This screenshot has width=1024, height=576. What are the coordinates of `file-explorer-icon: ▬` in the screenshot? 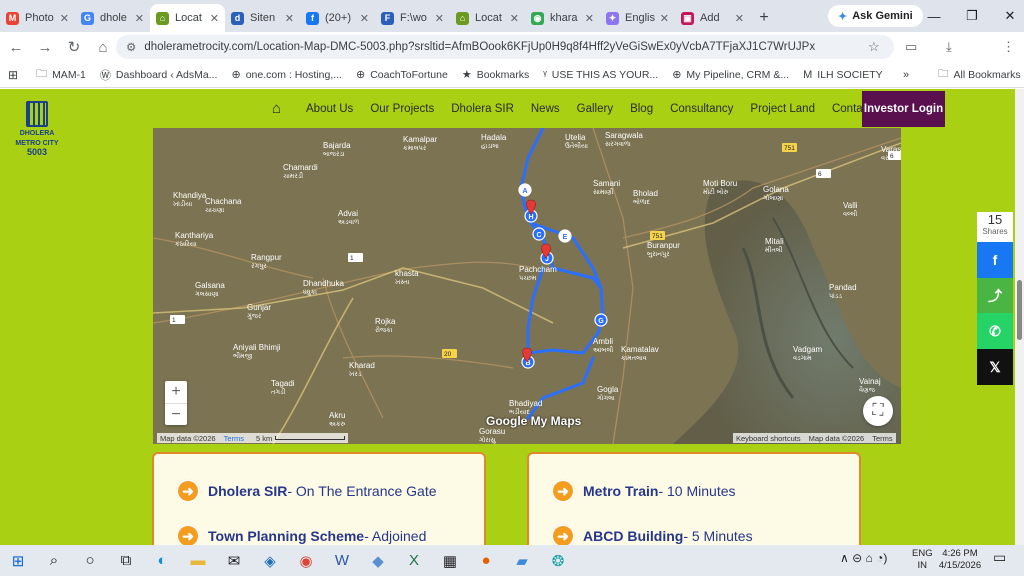 It's located at (198, 560).